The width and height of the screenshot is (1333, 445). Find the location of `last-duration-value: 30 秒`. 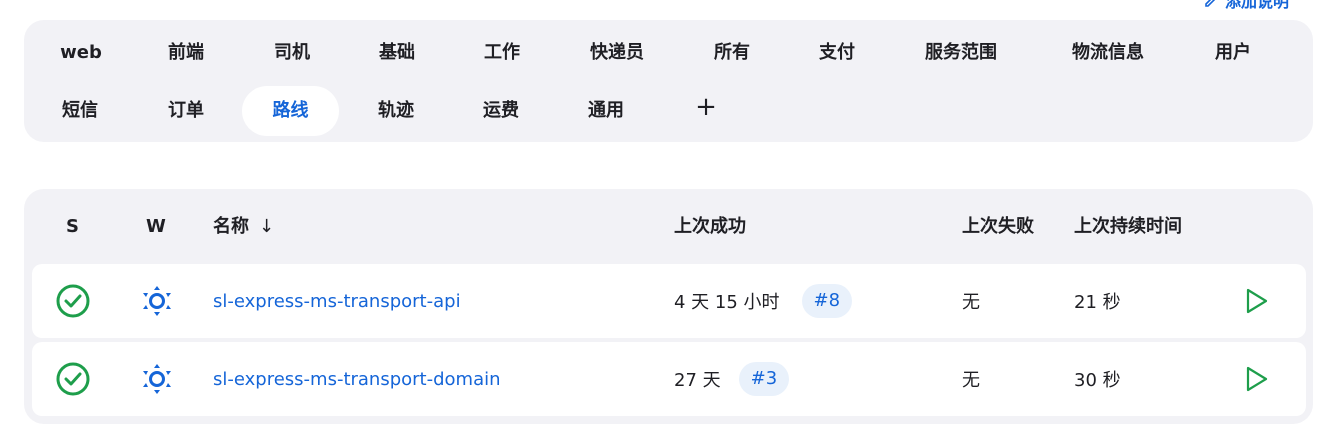

last-duration-value: 30 秒 is located at coordinates (1097, 380).